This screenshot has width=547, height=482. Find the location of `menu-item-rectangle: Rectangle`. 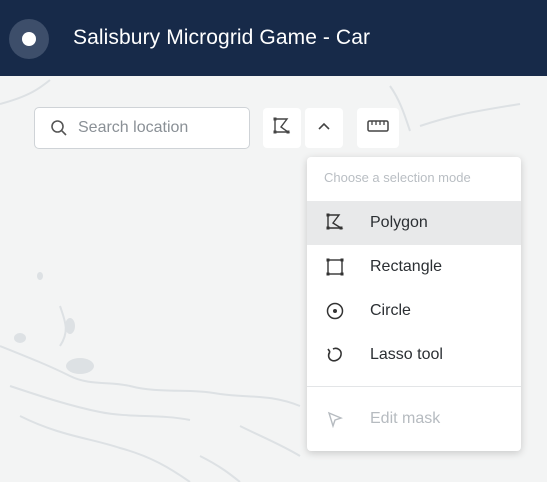

menu-item-rectangle: Rectangle is located at coordinates (414, 267).